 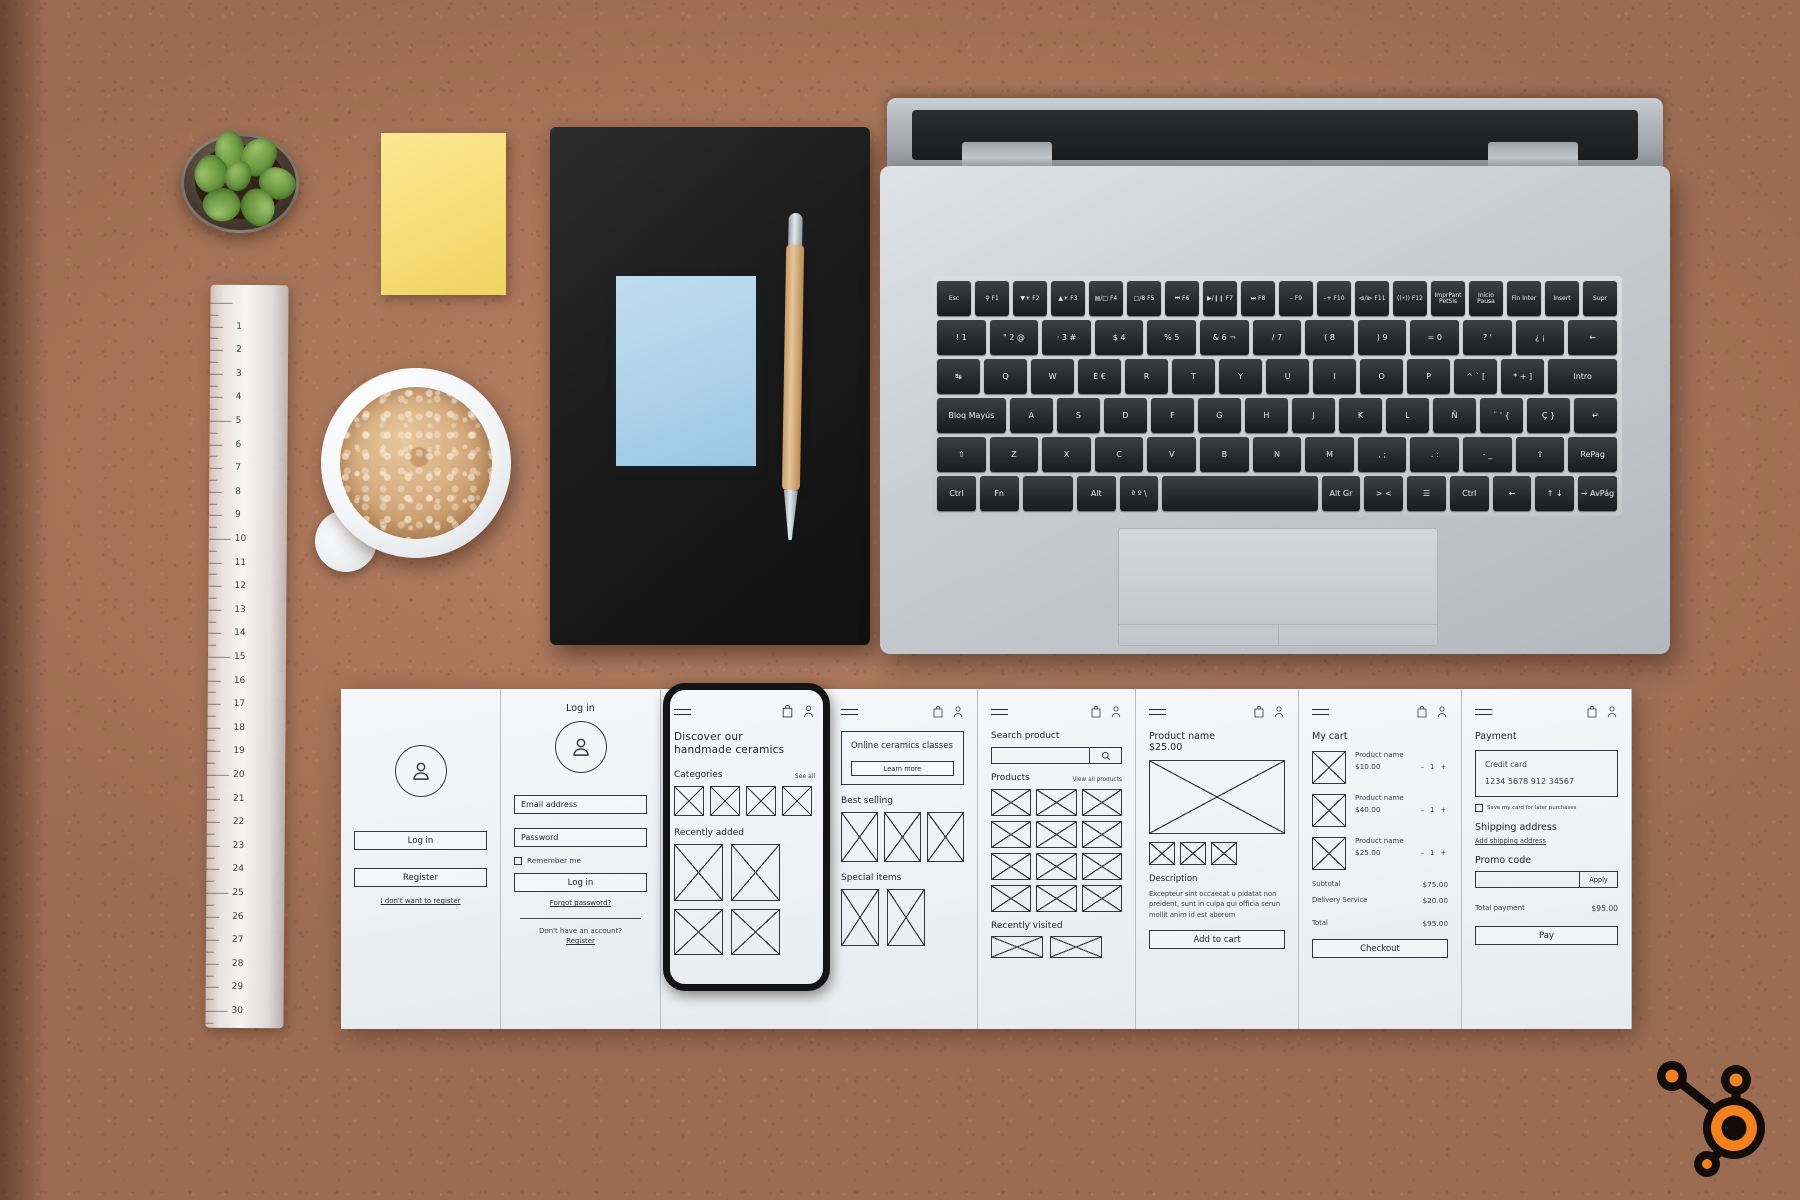 What do you see at coordinates (1523, 376) in the screenshot?
I see `key-: * + ]` at bounding box center [1523, 376].